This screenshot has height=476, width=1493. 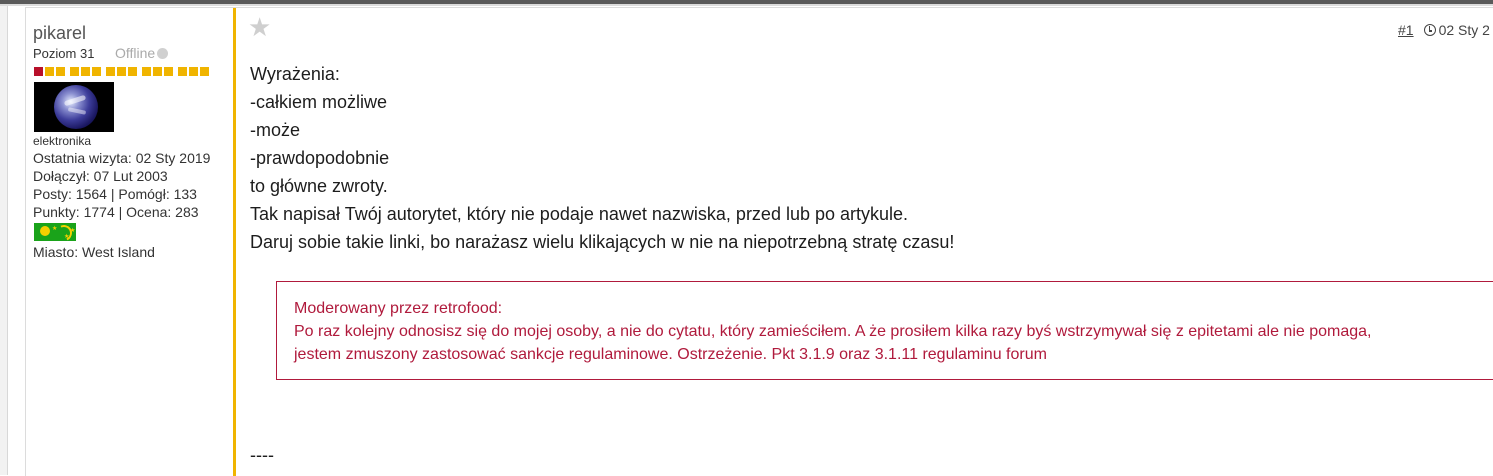 I want to click on post-line: to główne zwroty., so click(x=319, y=186).